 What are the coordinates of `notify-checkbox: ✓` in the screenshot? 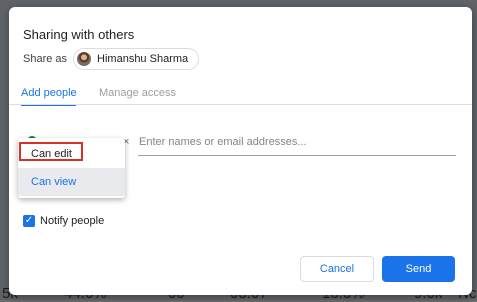 It's located at (29, 221).